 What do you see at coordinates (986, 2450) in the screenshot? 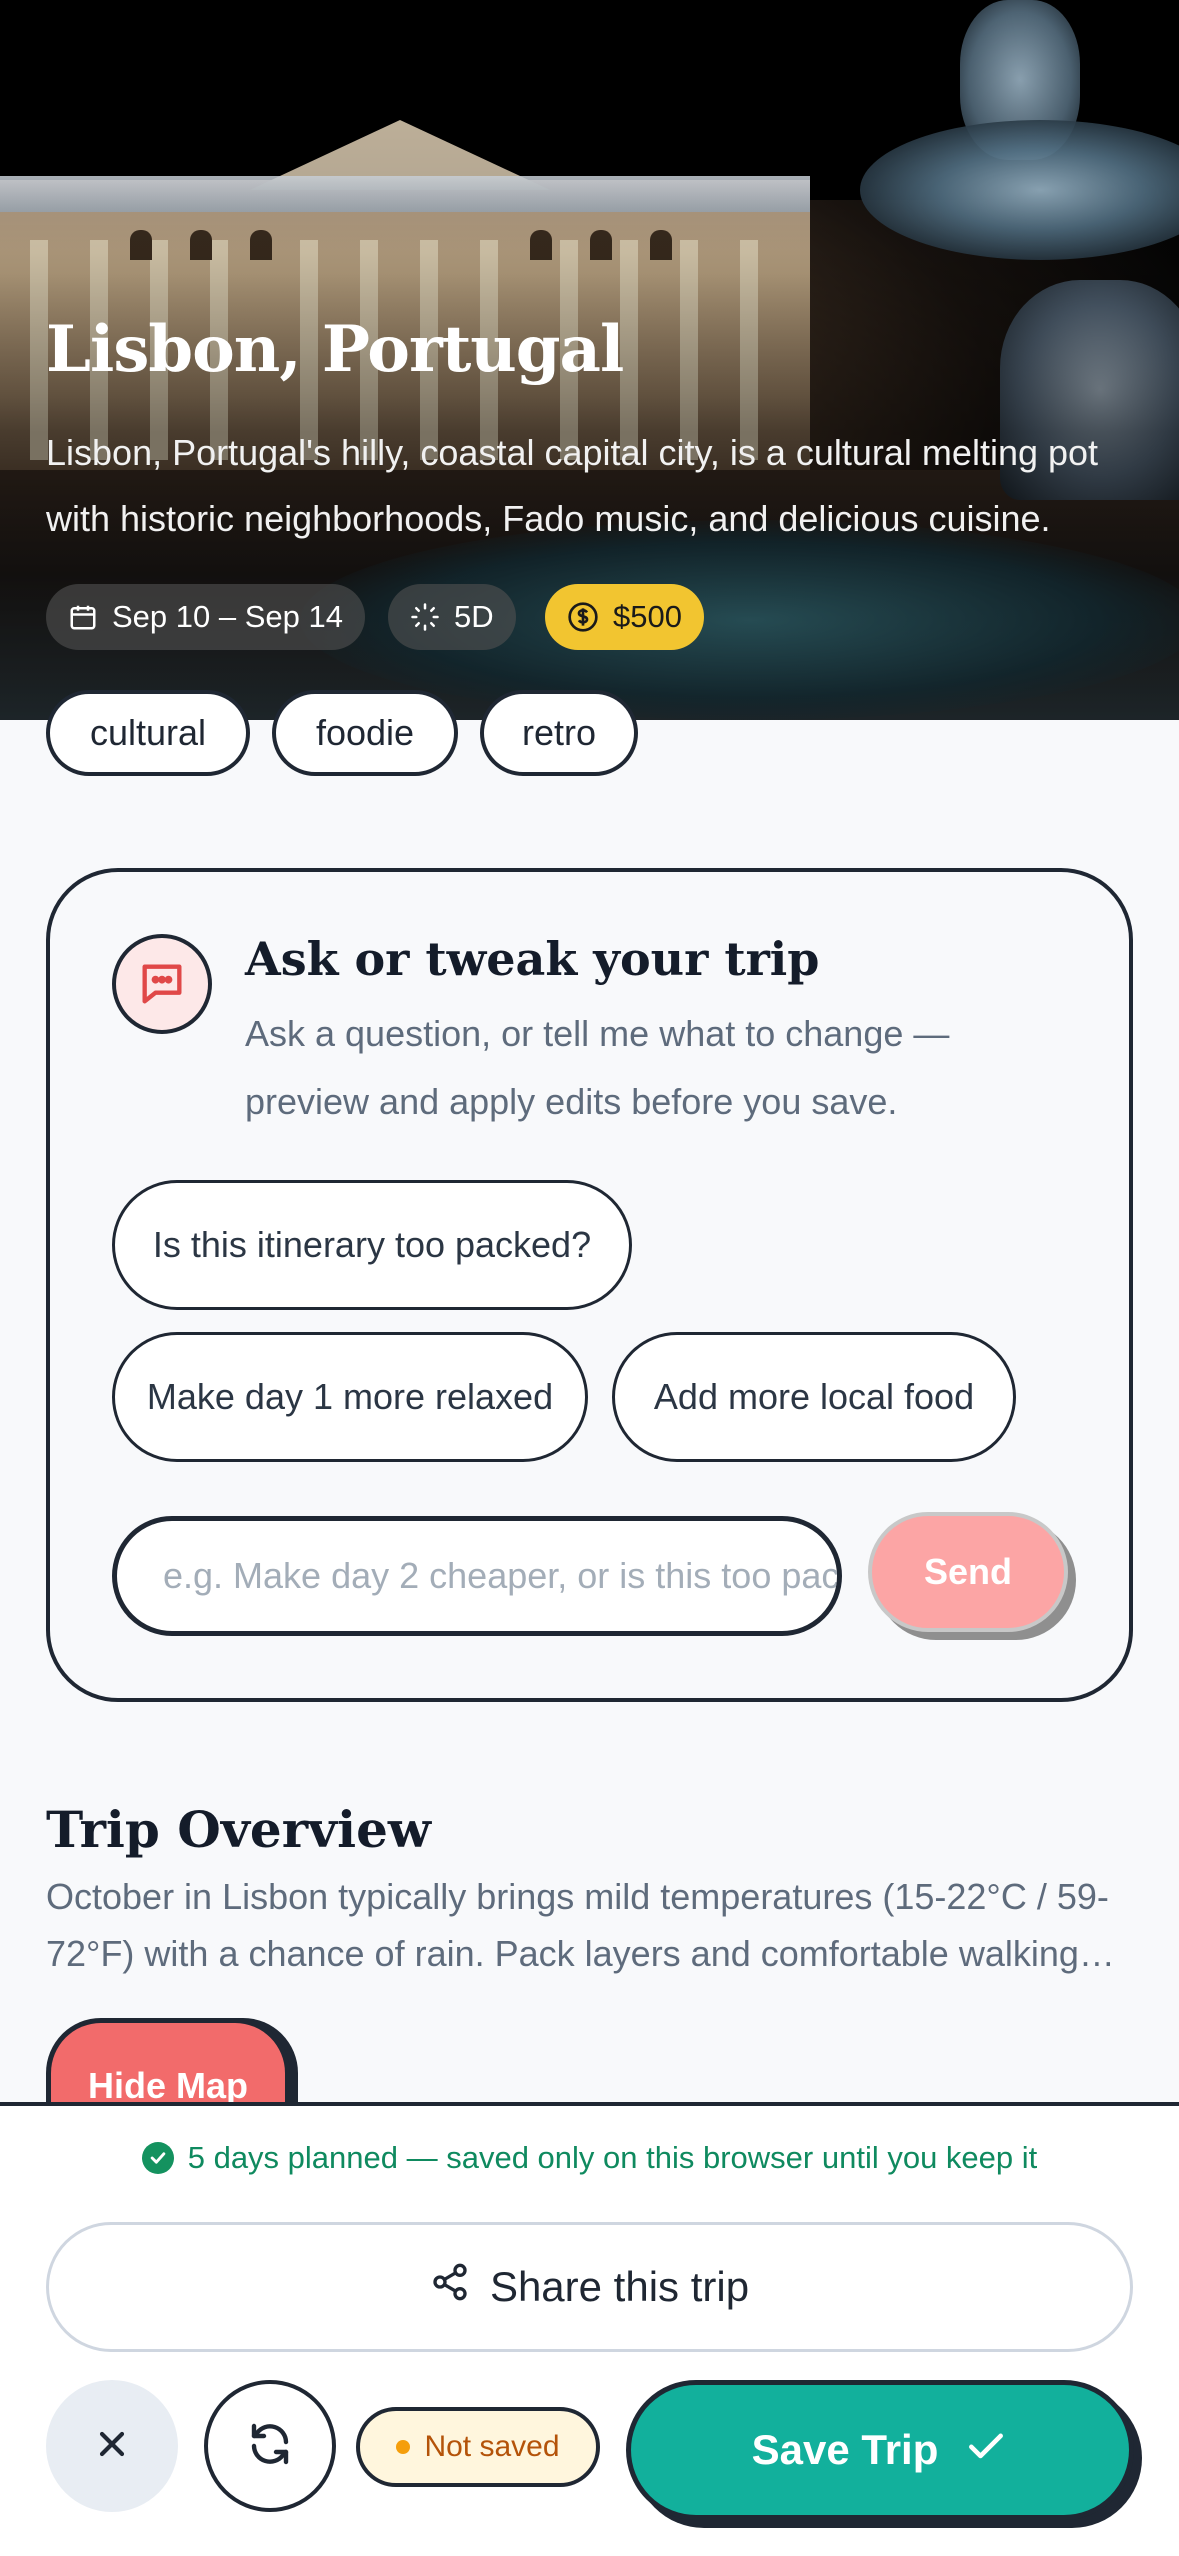
I see `check-icon` at bounding box center [986, 2450].